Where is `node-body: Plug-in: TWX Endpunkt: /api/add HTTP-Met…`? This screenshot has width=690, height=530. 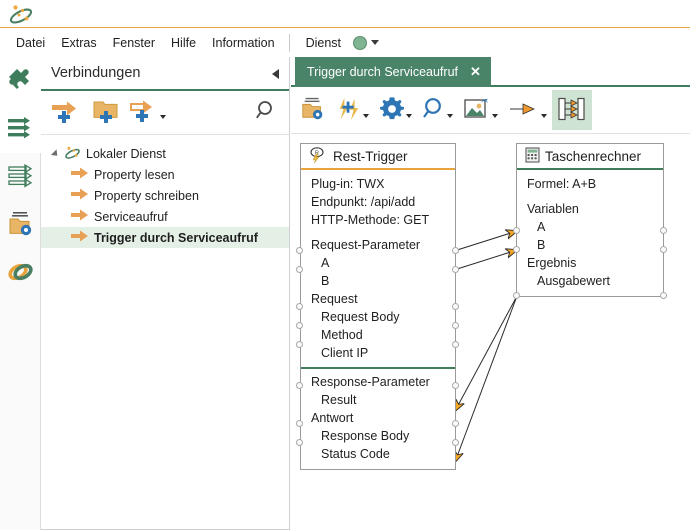 node-body: Plug-in: TWX Endpunkt: /api/add HTTP-Met… is located at coordinates (378, 319).